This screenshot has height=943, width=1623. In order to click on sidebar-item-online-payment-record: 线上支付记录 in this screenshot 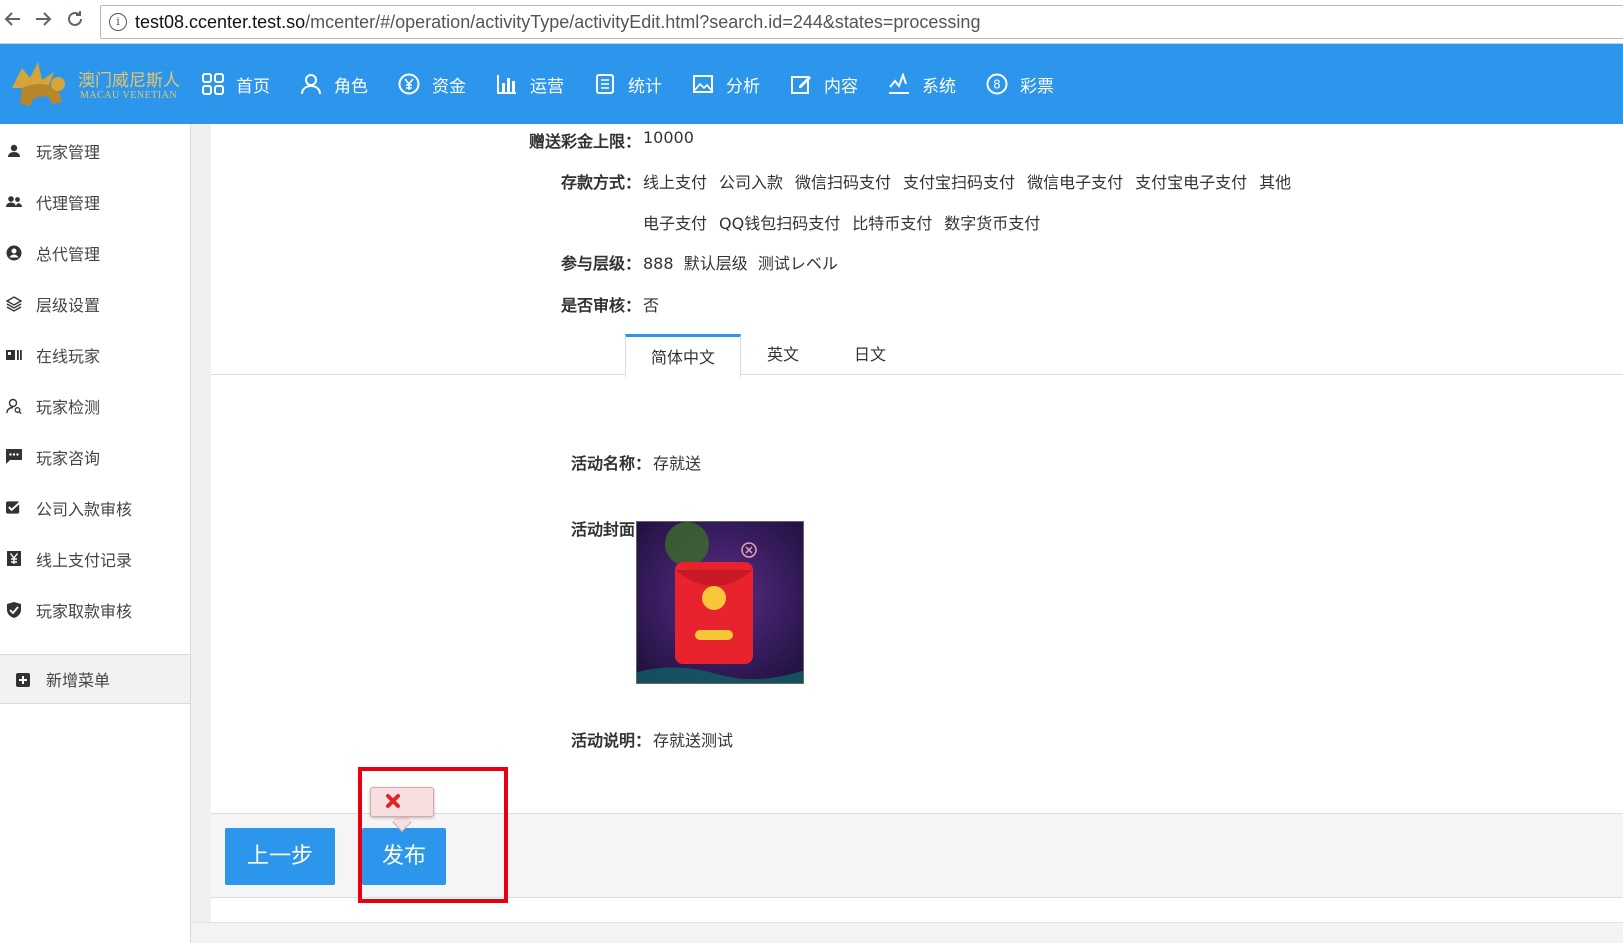, I will do `click(95, 558)`.